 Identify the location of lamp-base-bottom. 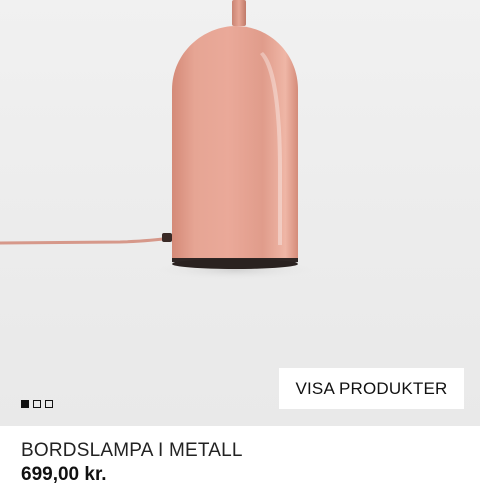
(235, 264).